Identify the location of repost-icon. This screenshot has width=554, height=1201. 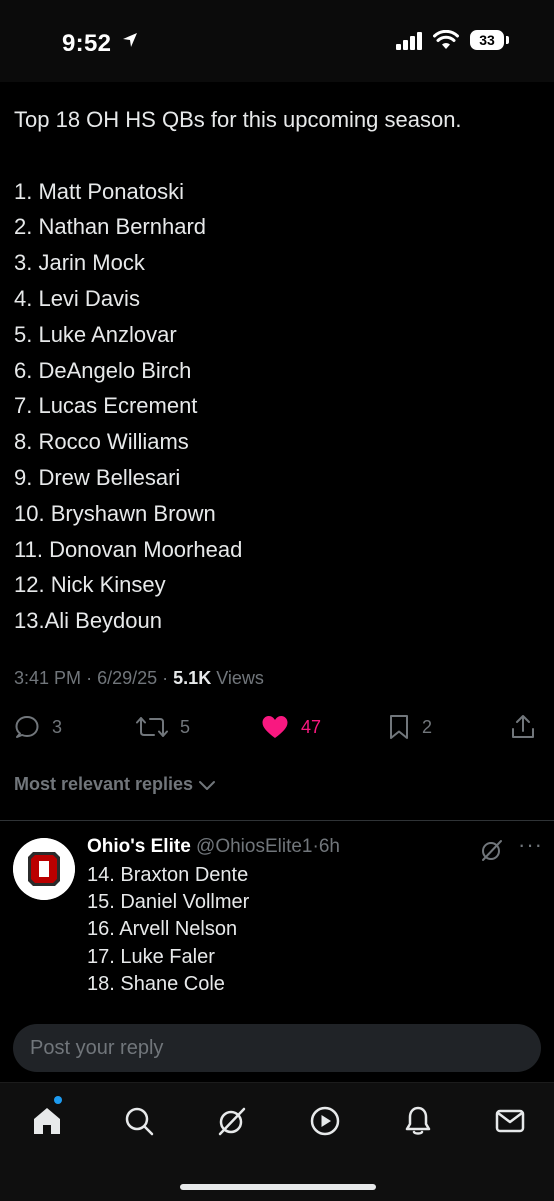
(152, 727).